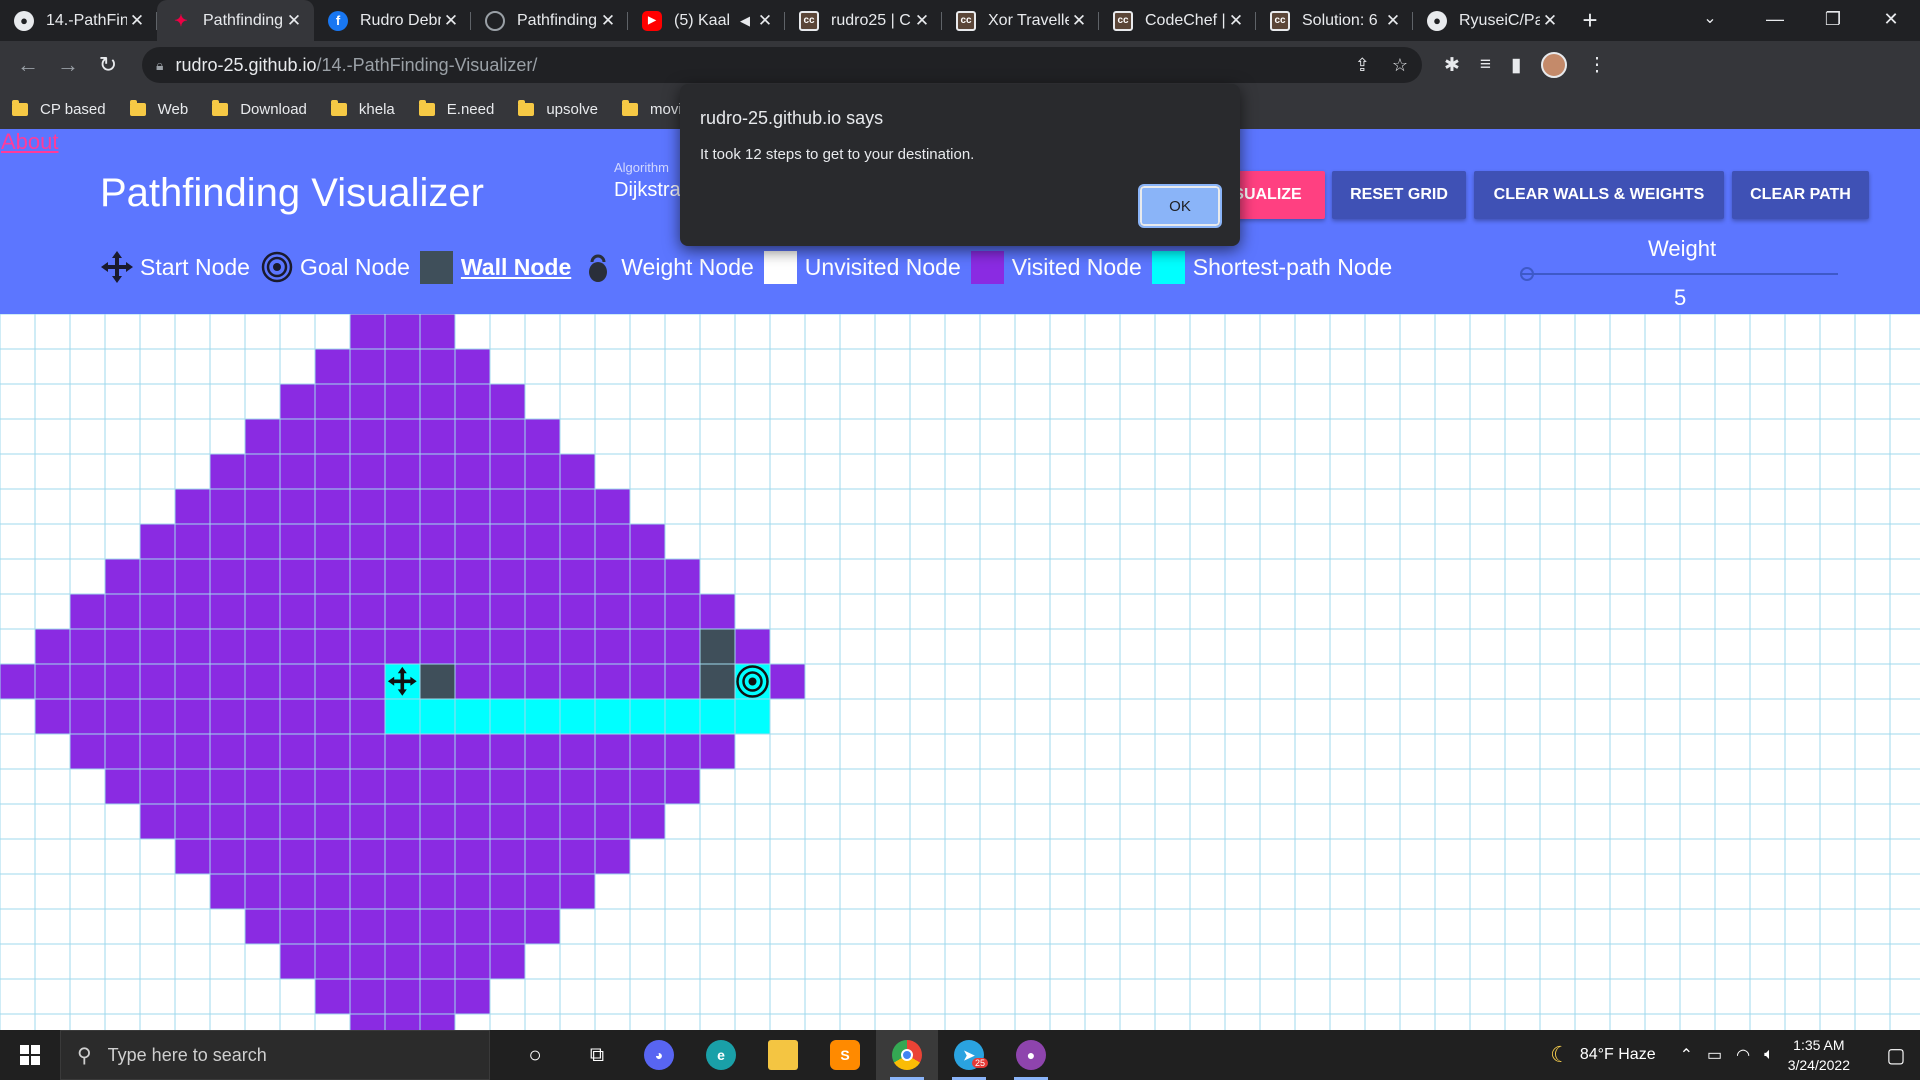 Image resolution: width=1920 pixels, height=1080 pixels. What do you see at coordinates (1452, 65) in the screenshot?
I see `extensions-icon: ✱` at bounding box center [1452, 65].